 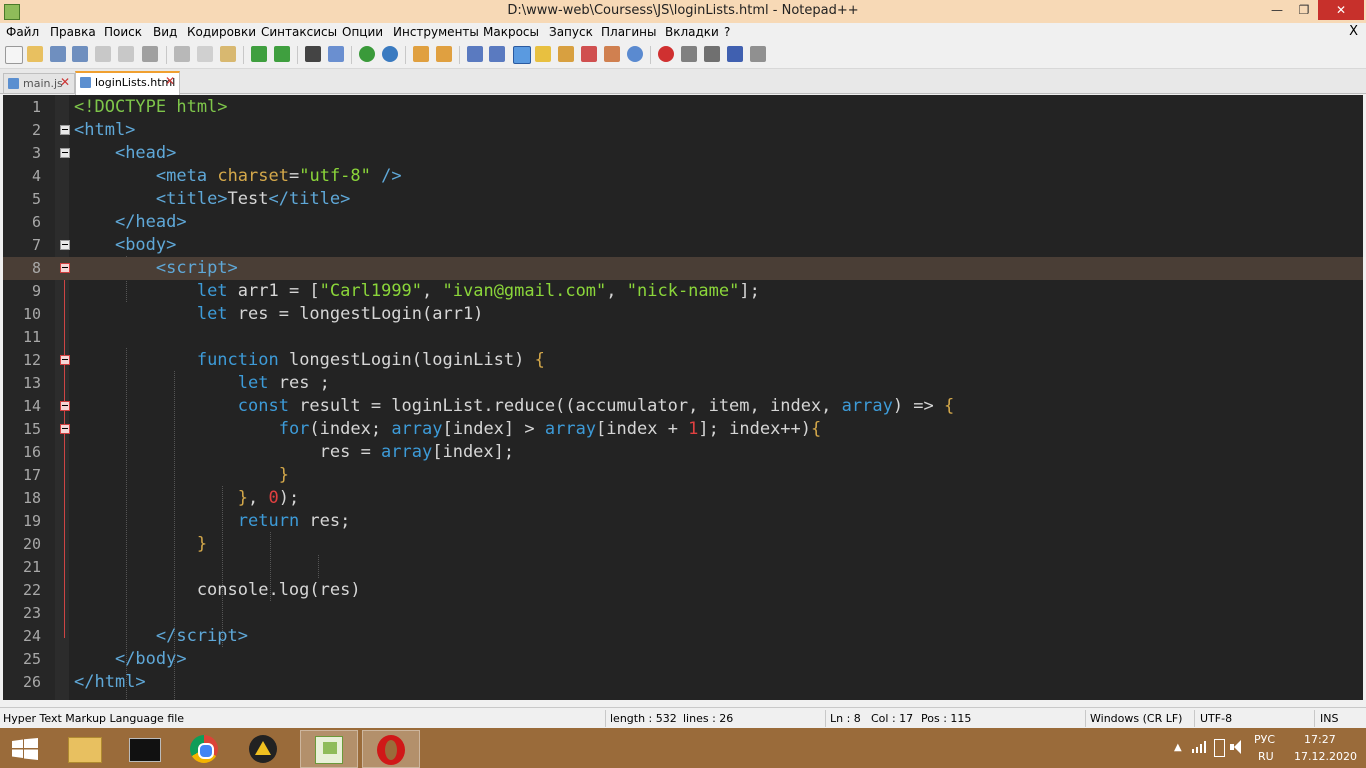 I want to click on play-macro-icon, so click(x=712, y=54).